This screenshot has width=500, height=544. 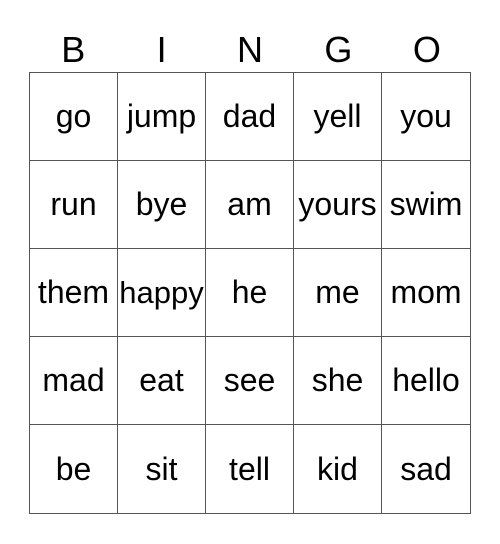 What do you see at coordinates (338, 49) in the screenshot?
I see `header-letter-g: G` at bounding box center [338, 49].